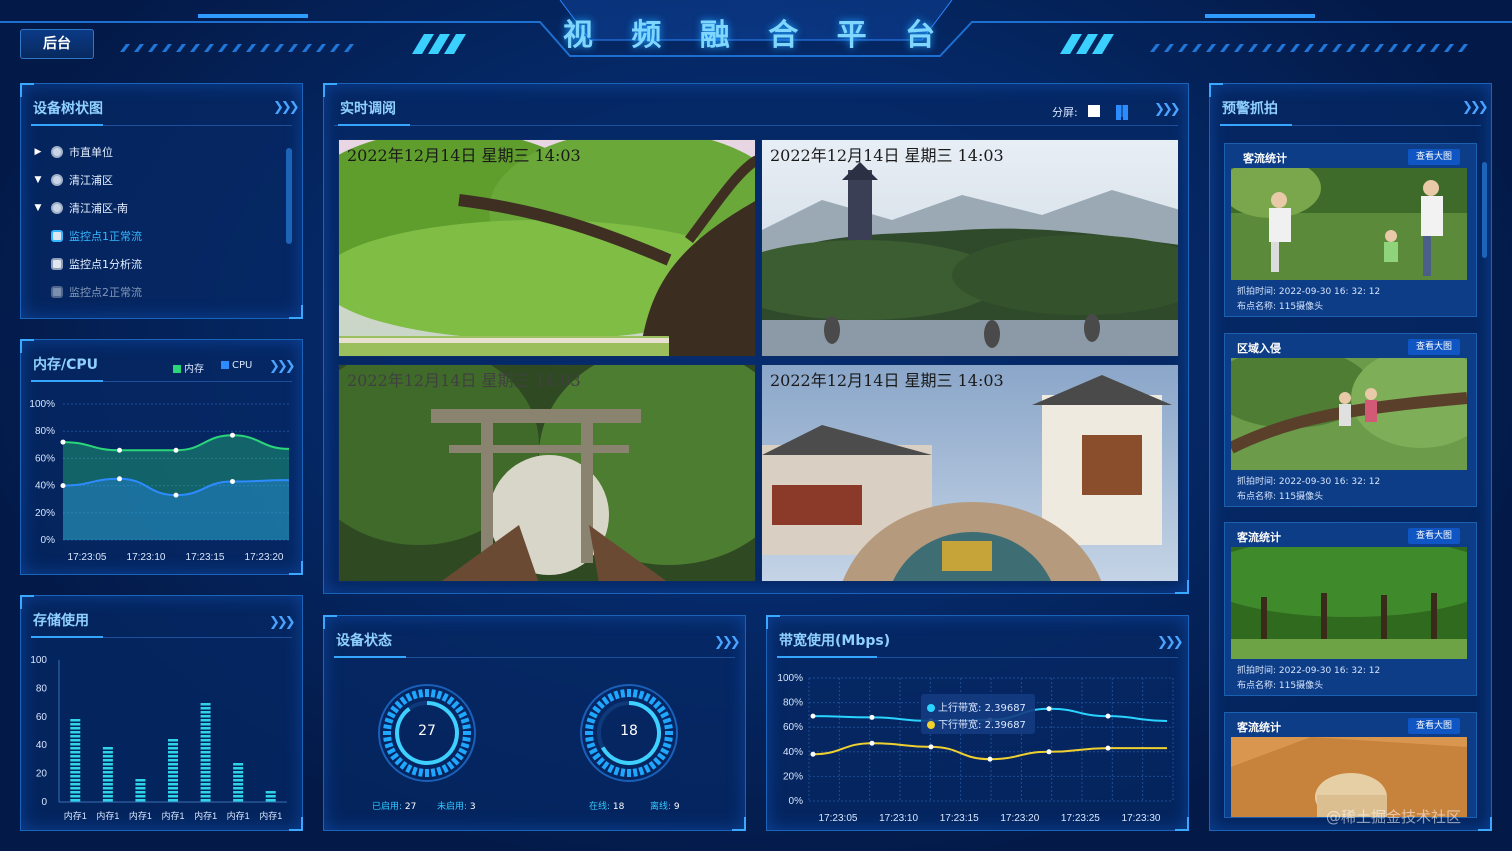 This screenshot has width=1512, height=851. I want to click on y-tick-label: 80%, so click(45, 431).